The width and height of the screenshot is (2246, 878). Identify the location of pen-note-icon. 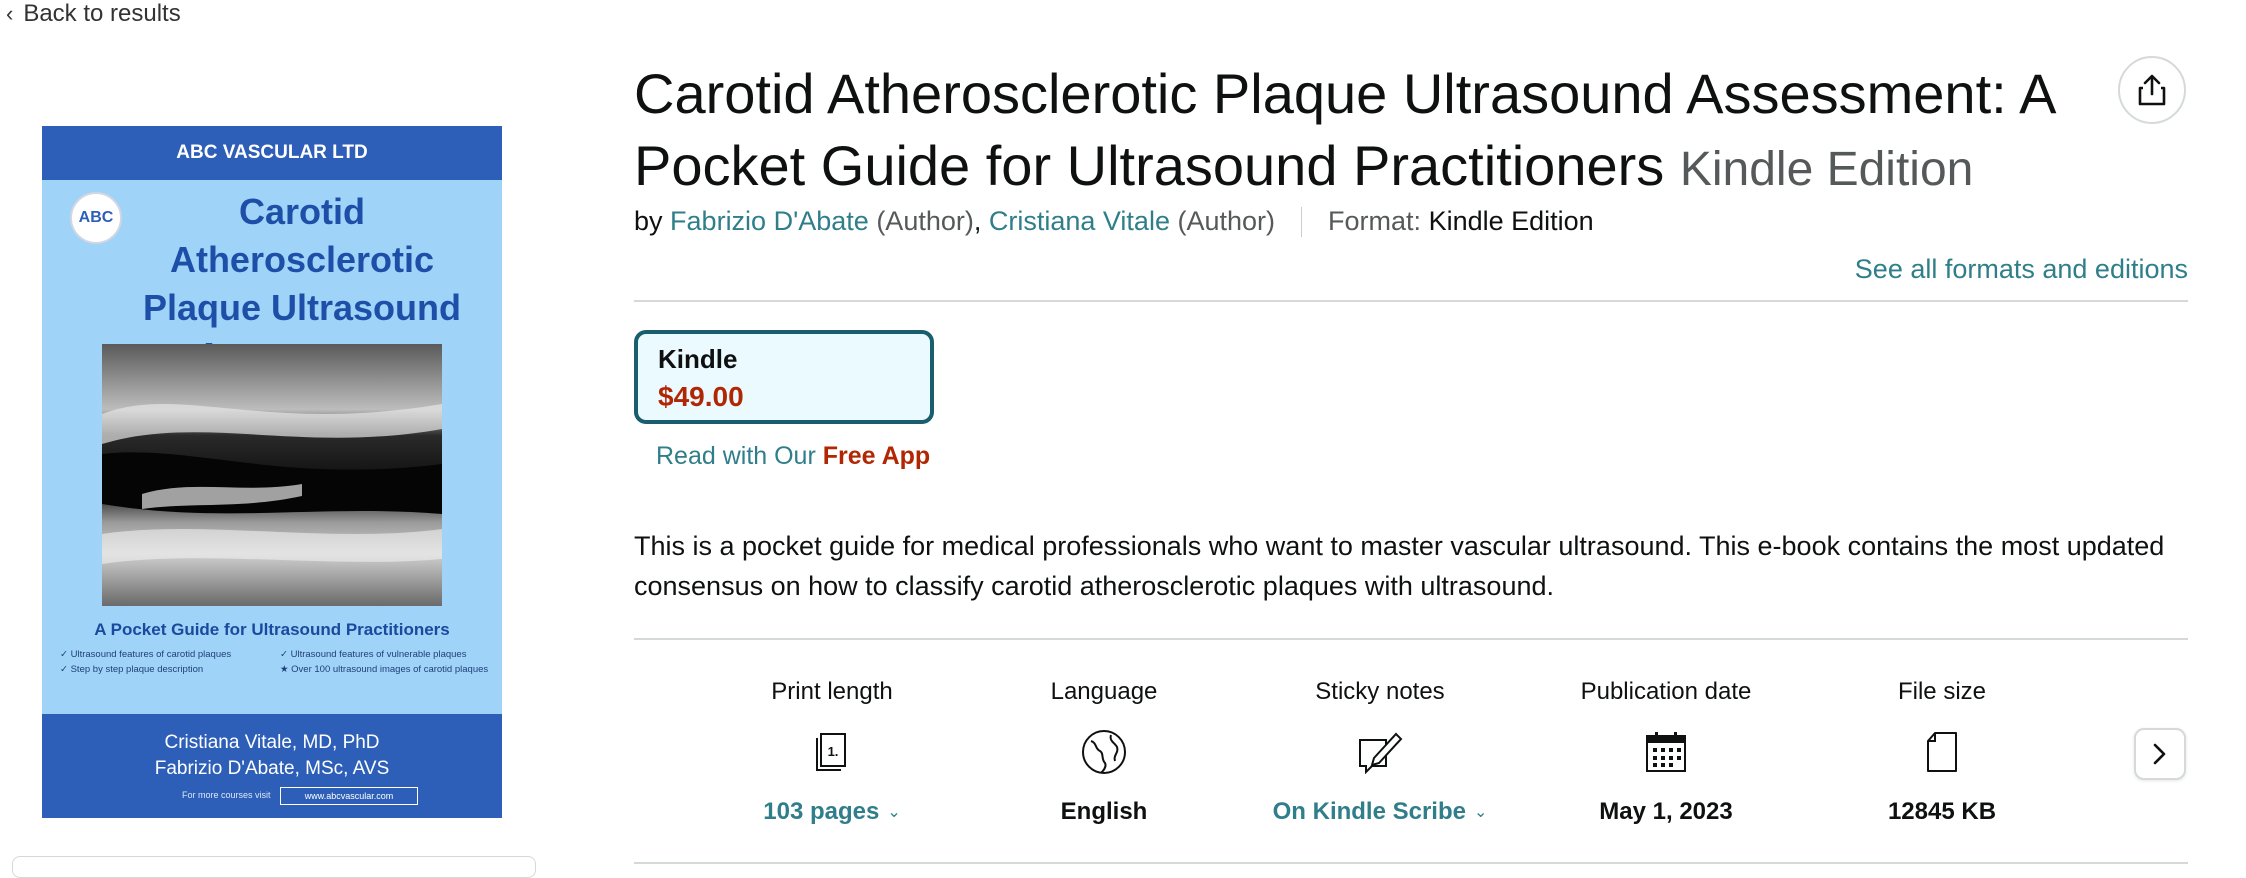
(1380, 752).